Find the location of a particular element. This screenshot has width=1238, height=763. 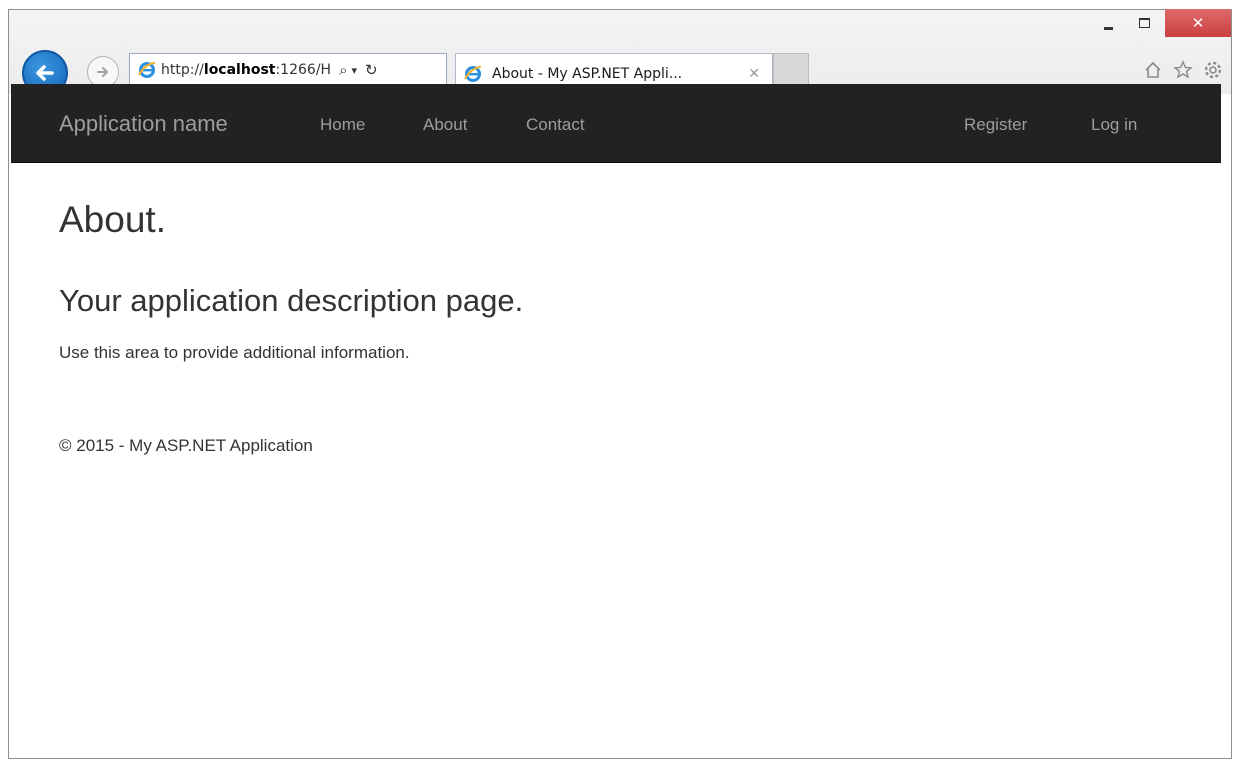

favorites-star-icon is located at coordinates (1183, 70).